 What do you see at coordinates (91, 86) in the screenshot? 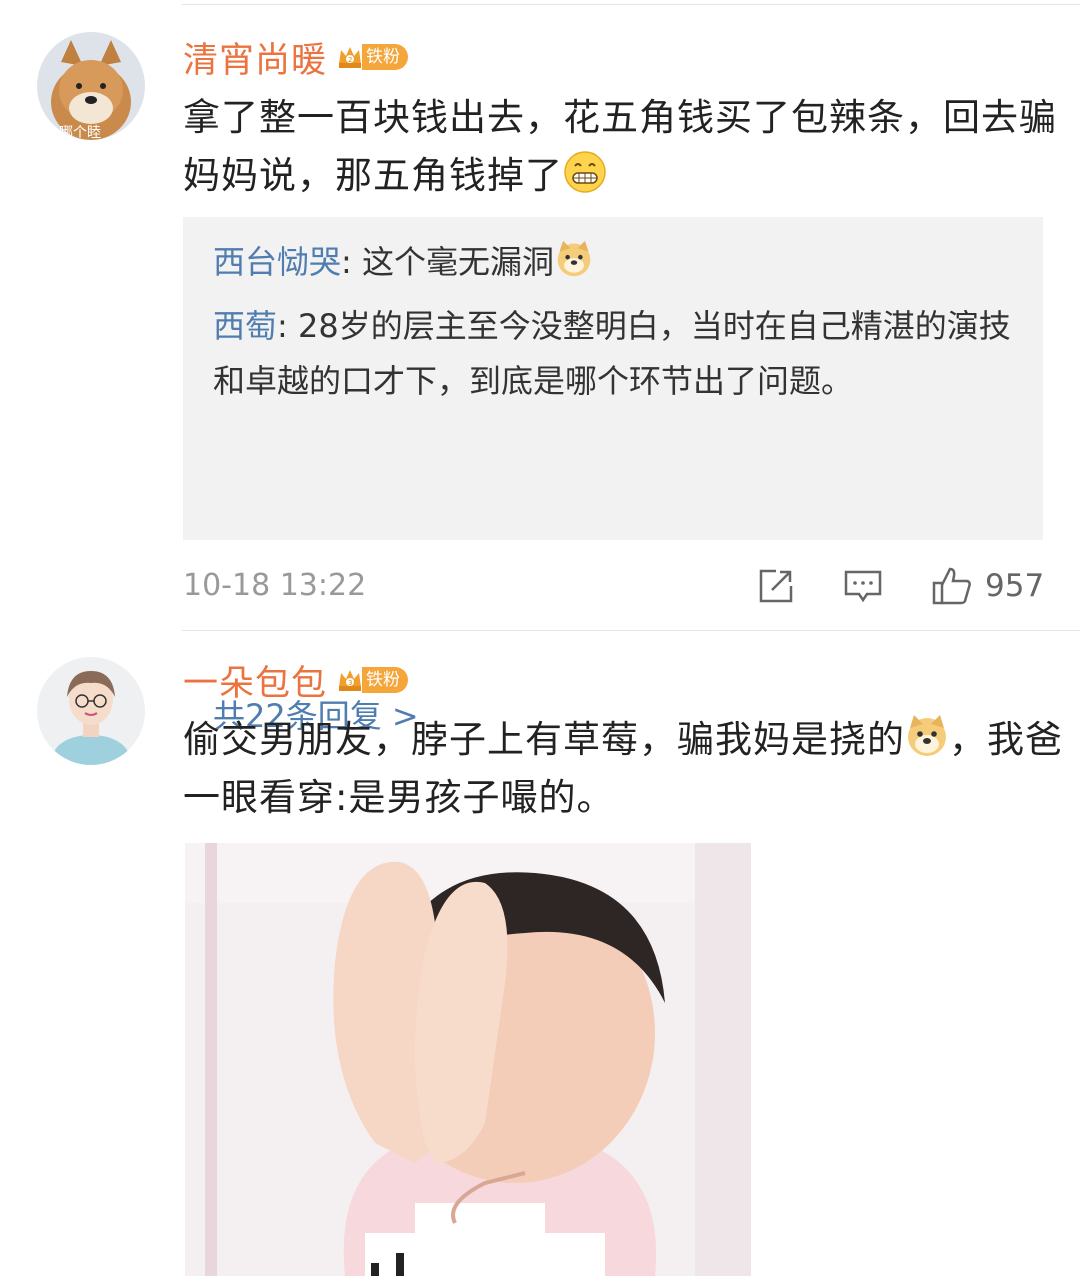
I see `avatar: 哪个睦` at bounding box center [91, 86].